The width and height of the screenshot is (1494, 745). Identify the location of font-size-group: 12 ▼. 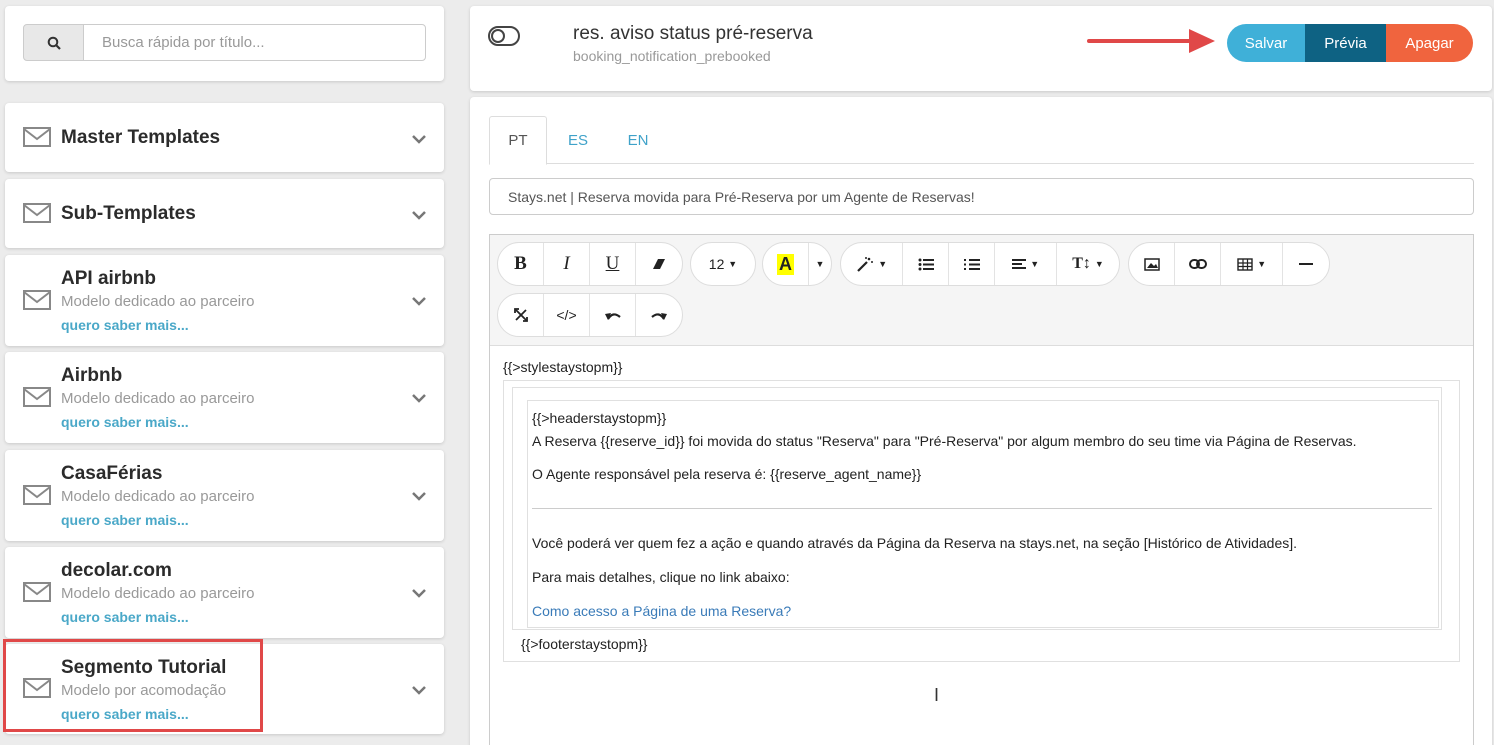
(723, 264).